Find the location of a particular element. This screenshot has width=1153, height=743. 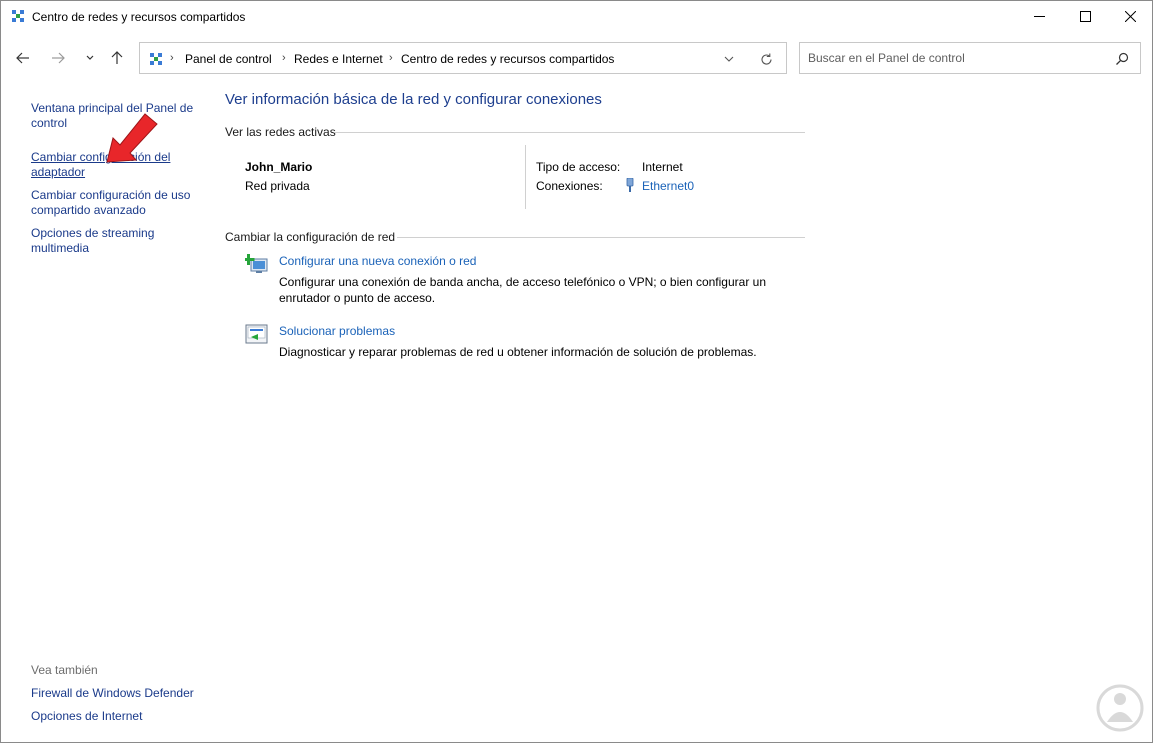

window-title: Centro de redes y recursos compartidos is located at coordinates (139, 17).